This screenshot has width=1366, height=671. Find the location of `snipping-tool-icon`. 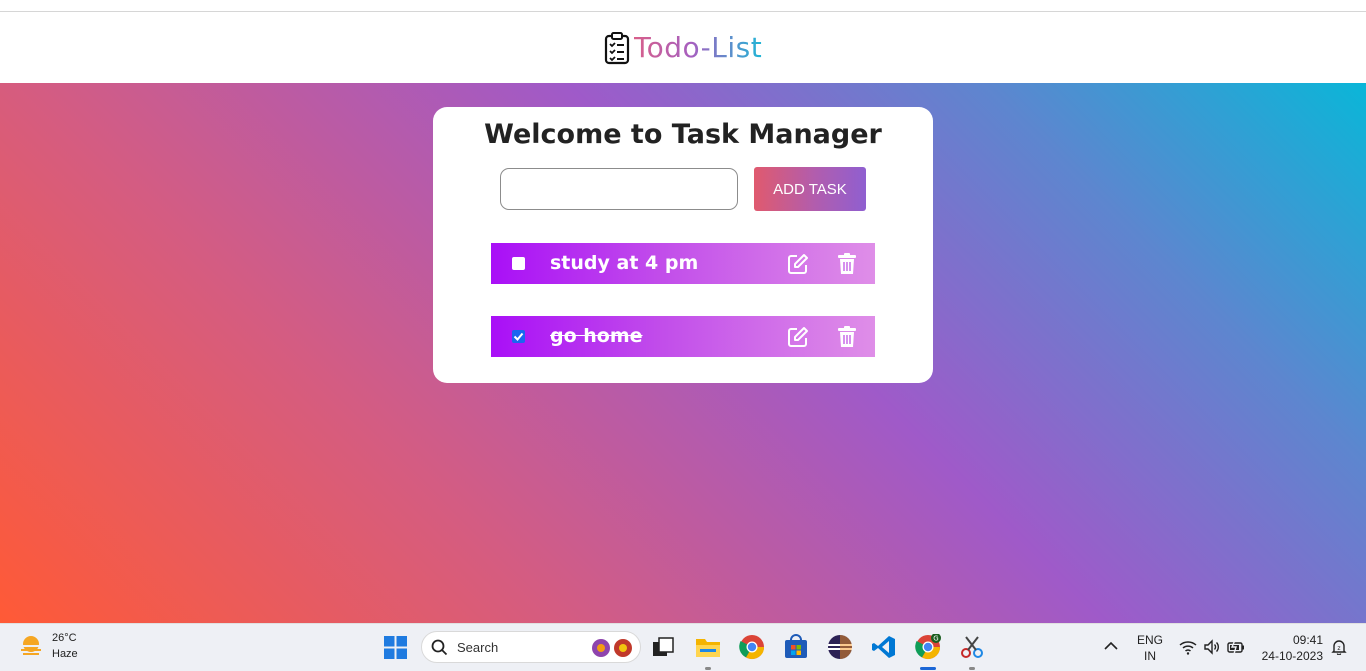

snipping-tool-icon is located at coordinates (972, 647).